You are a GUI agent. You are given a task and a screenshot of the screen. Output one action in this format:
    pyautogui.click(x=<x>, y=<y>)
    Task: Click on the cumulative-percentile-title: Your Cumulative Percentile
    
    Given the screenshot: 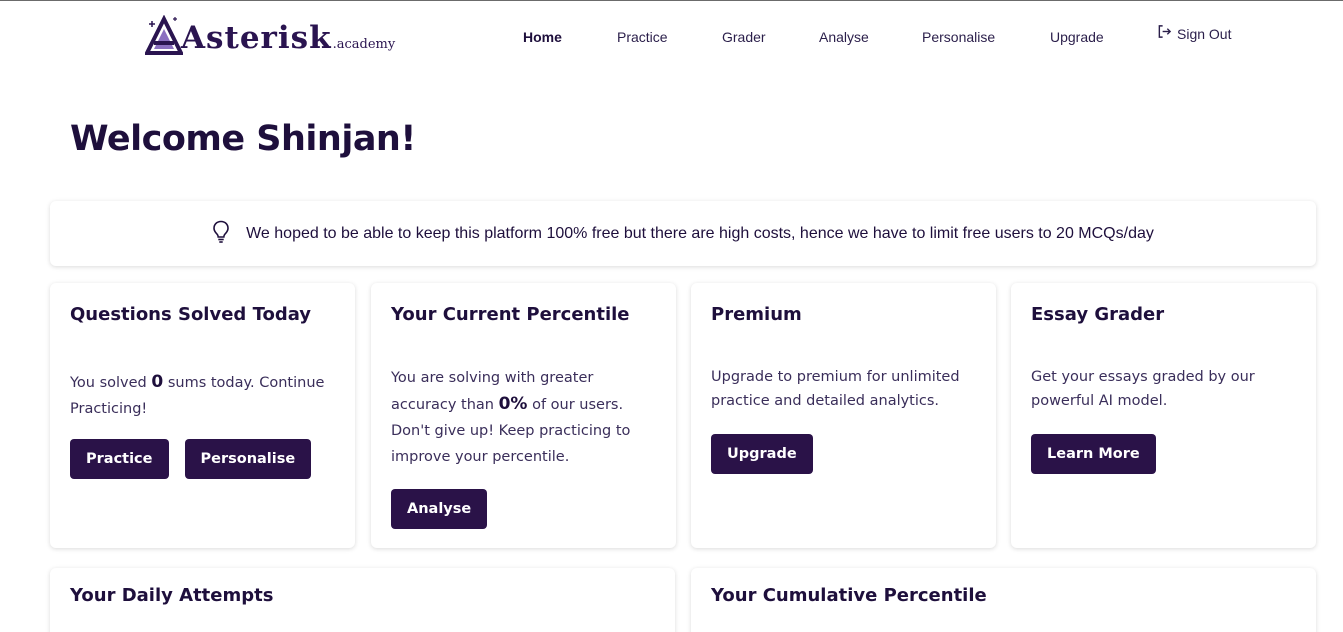 What is the action you would take?
    pyautogui.click(x=849, y=595)
    